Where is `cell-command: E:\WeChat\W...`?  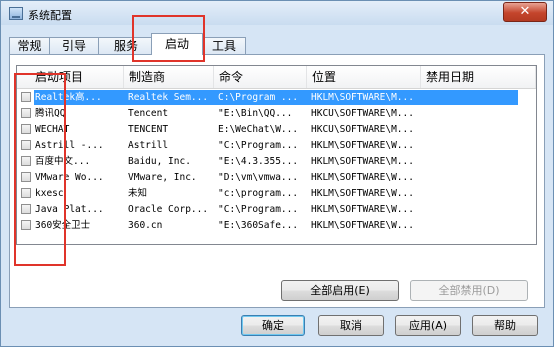
cell-command: E:\WeChat\W... is located at coordinates (258, 129).